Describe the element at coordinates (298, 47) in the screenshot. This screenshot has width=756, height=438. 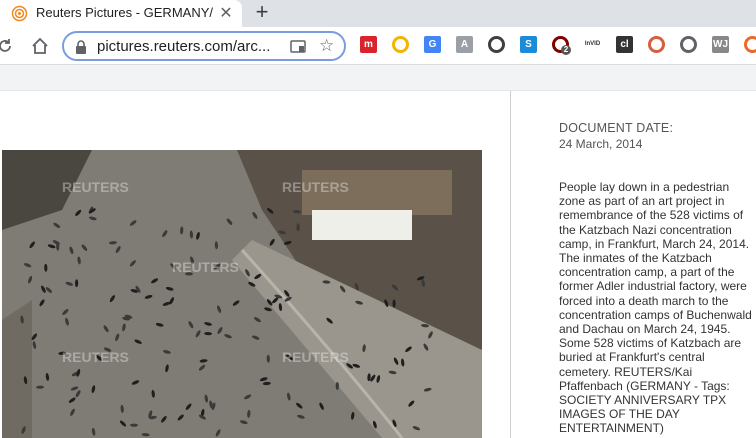
I see `cast-icon` at that location.